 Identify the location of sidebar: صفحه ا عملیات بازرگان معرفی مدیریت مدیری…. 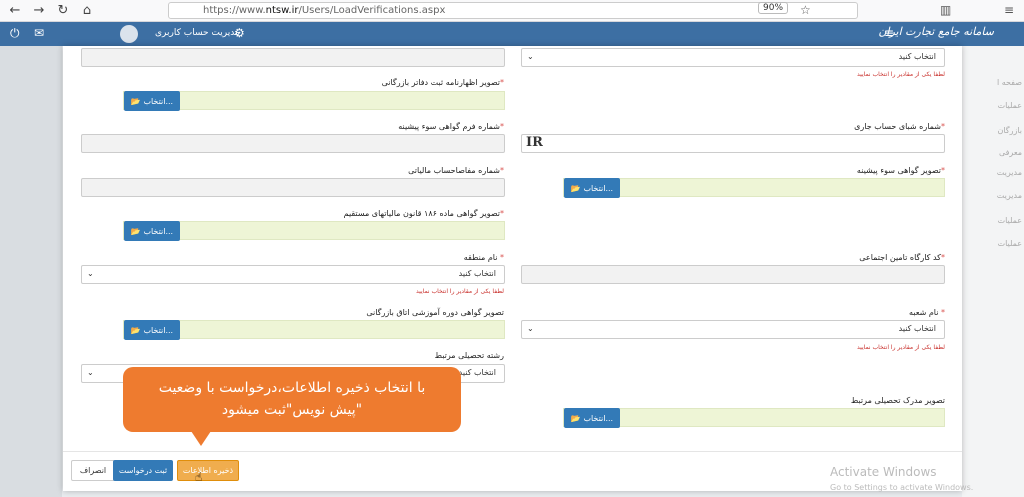
(993, 271).